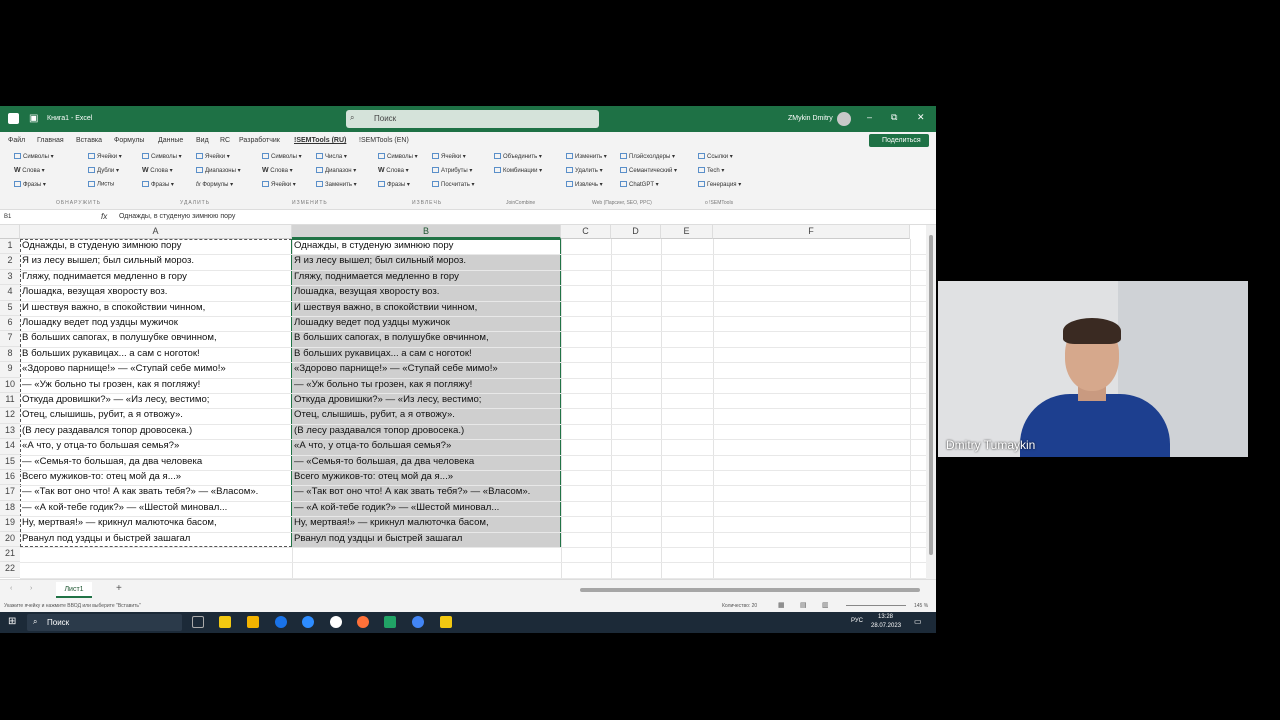 The width and height of the screenshot is (1280, 720). Describe the element at coordinates (10, 431) in the screenshot. I see `row-header: 13` at that location.